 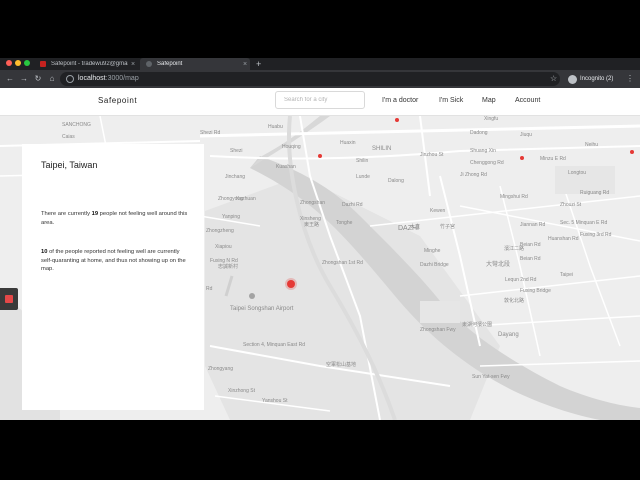 I want to click on map-label: Taipei Songshan Airport, so click(x=262, y=309).